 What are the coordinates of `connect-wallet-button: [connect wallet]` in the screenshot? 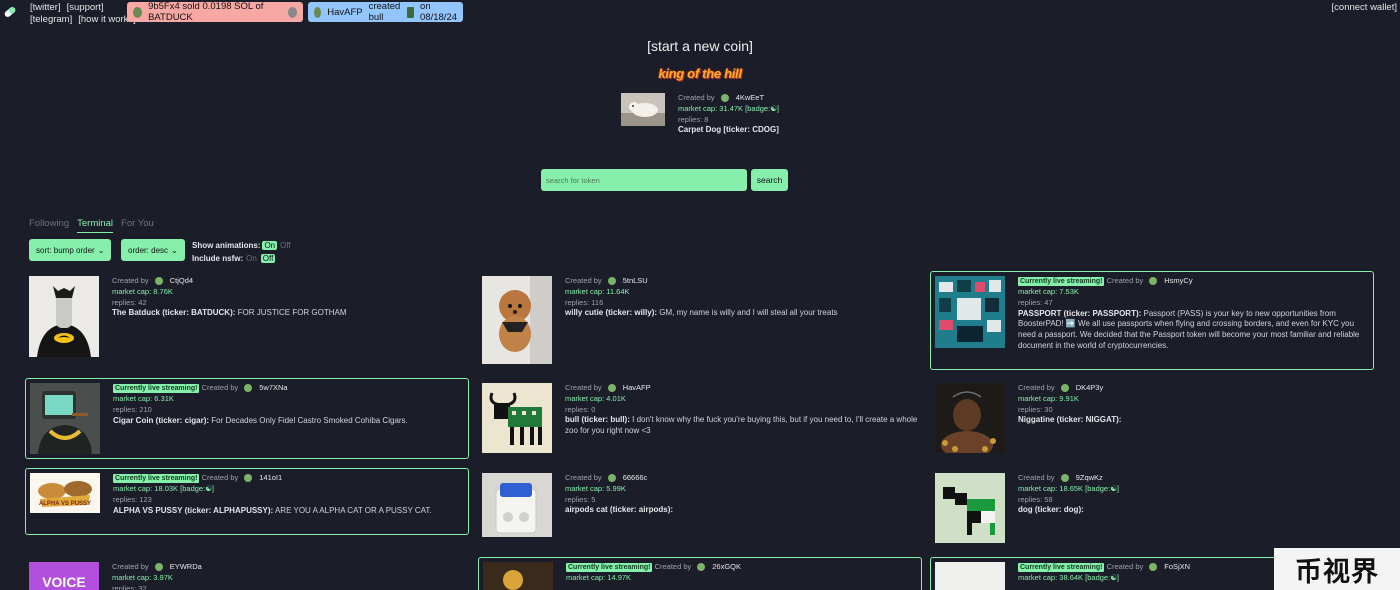 It's located at (1364, 7).